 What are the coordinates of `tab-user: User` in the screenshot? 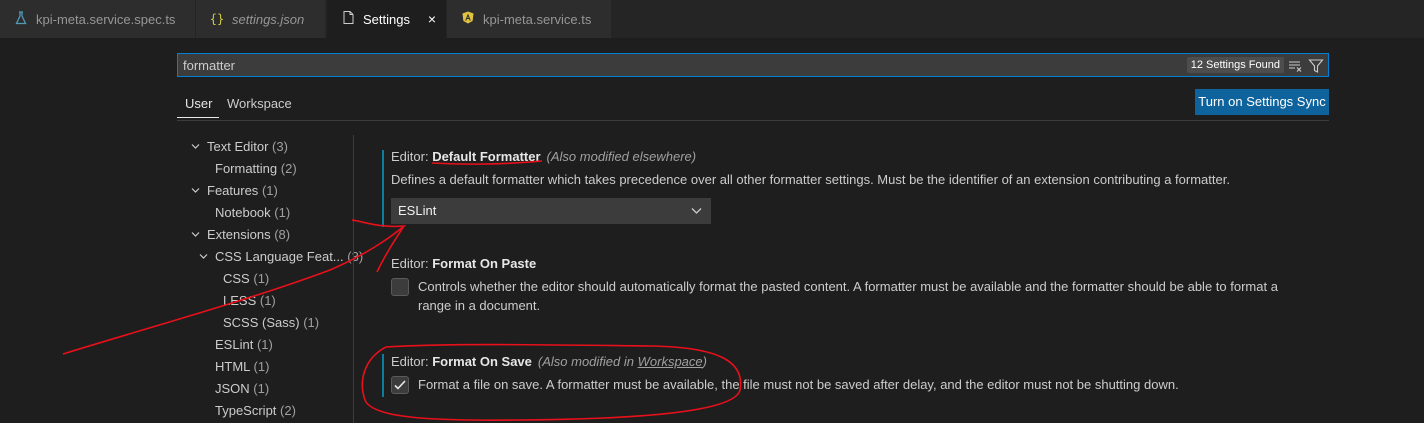 It's located at (198, 103).